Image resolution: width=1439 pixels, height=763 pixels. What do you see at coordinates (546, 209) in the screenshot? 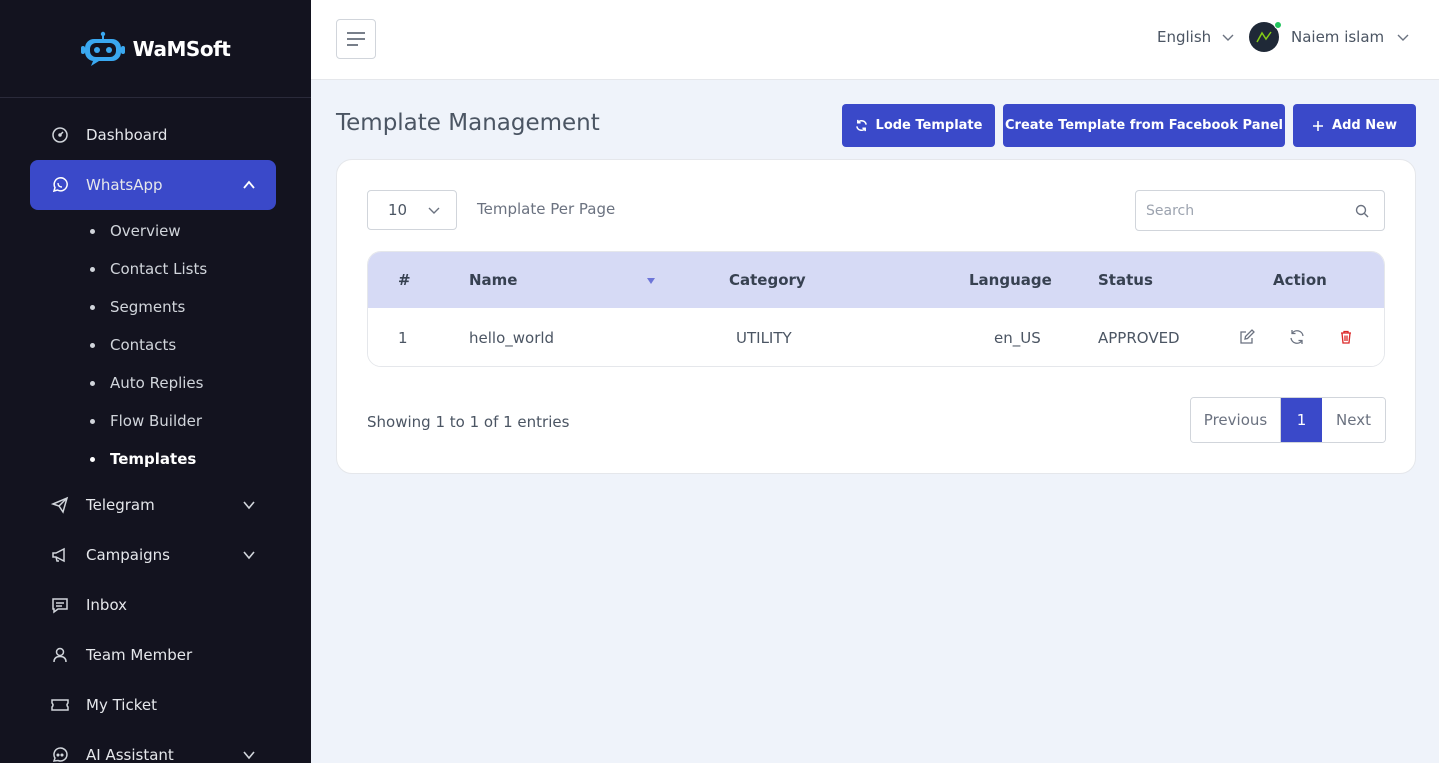
I see `per-page-label: Template Per Page` at bounding box center [546, 209].